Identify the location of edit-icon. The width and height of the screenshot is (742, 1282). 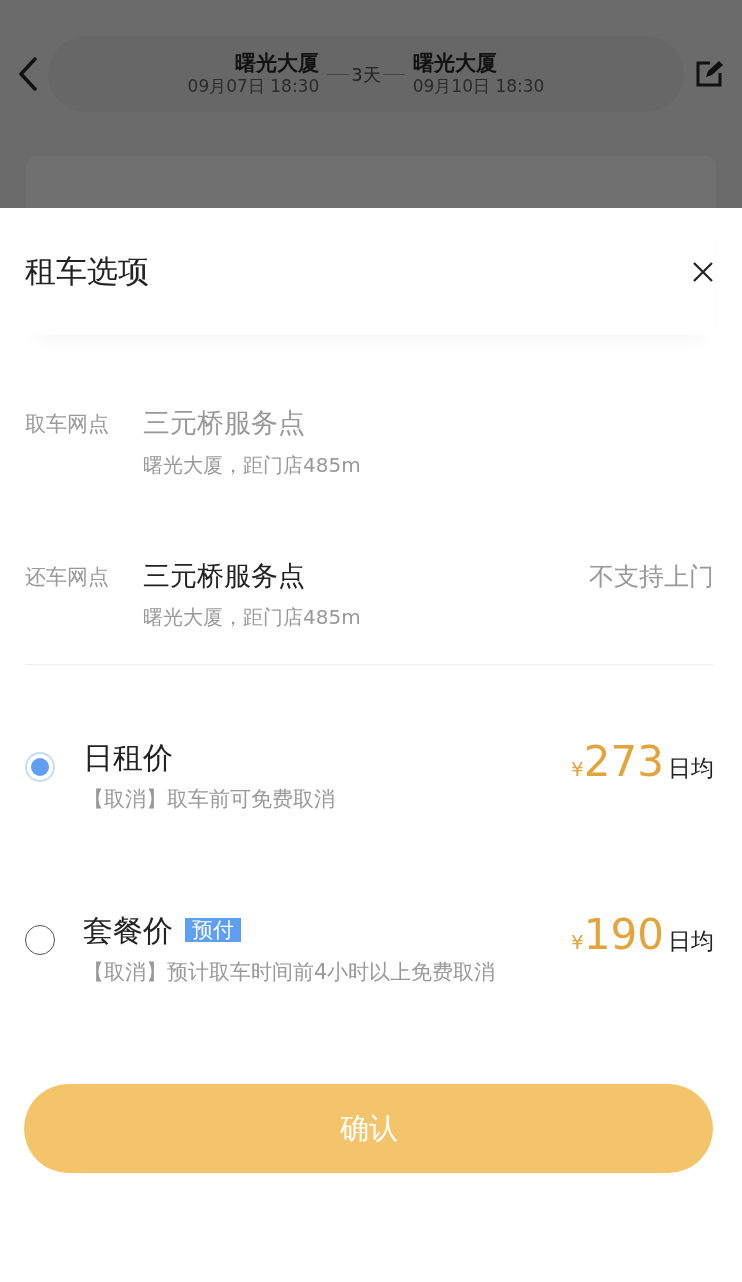
(709, 74).